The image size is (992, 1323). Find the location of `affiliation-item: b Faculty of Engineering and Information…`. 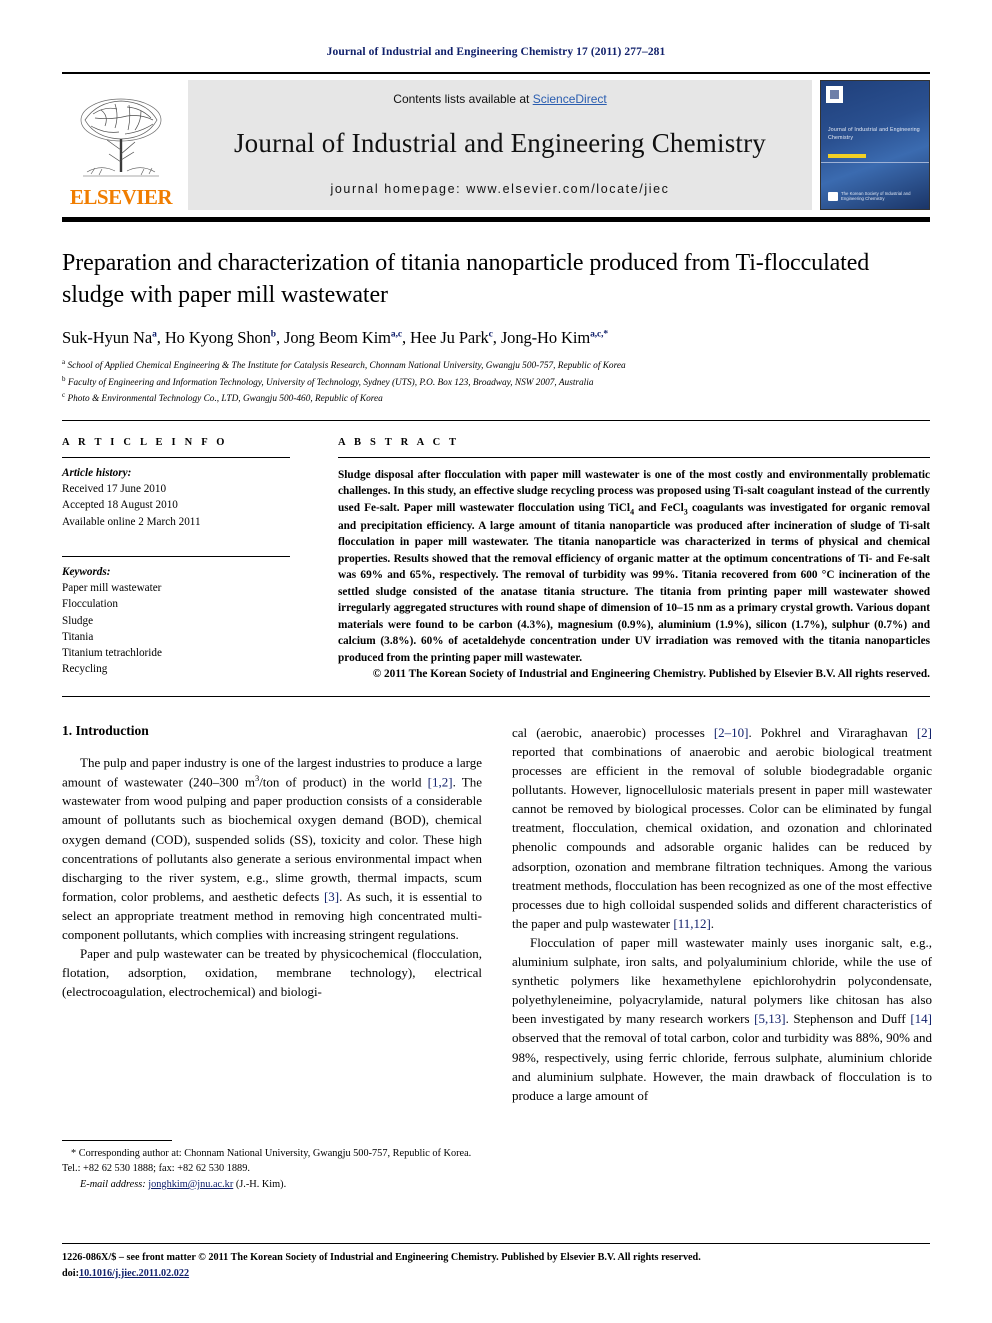

affiliation-item: b Faculty of Engineering and Information… is located at coordinates (496, 382).